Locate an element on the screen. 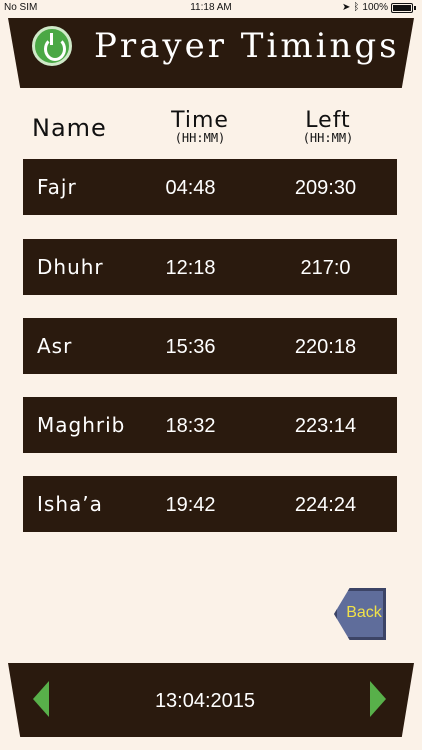  prayer-row-maghrib: Maghrib 18:32 223:14 is located at coordinates (210, 425).